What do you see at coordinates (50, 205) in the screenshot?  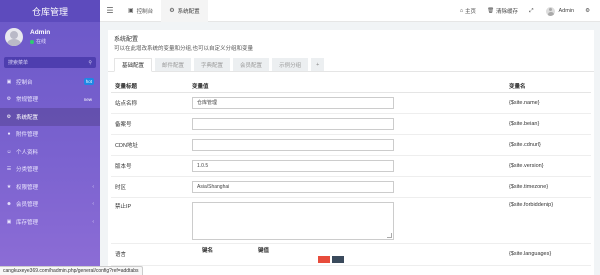 I see `sidebar-item-member: ☻ 会员管理 ‹` at bounding box center [50, 205].